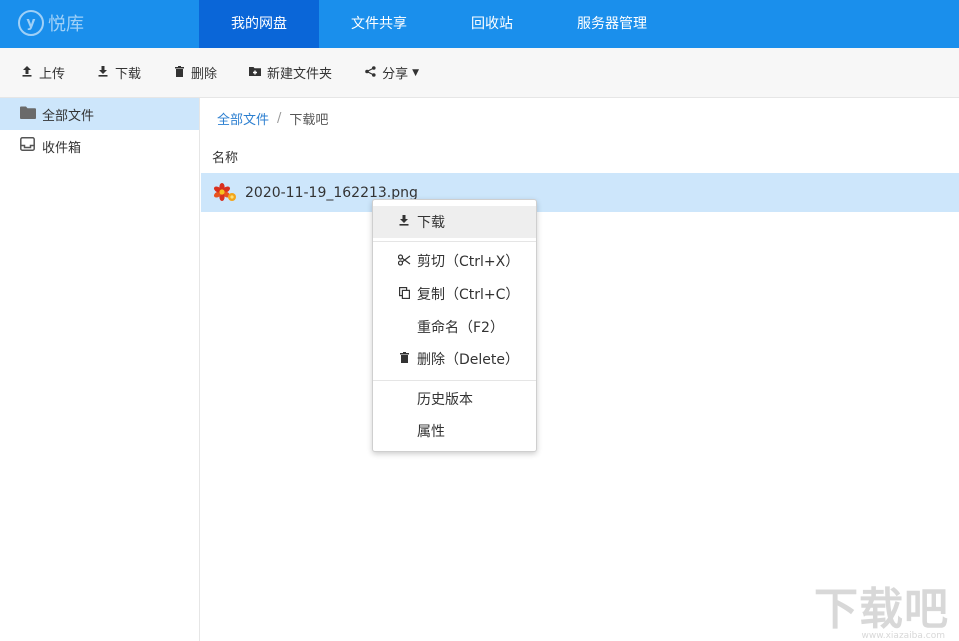 This screenshot has height=641, width=959. Describe the element at coordinates (99, 114) in the screenshot. I see `sidebar-item-all-files: 全部文件` at that location.